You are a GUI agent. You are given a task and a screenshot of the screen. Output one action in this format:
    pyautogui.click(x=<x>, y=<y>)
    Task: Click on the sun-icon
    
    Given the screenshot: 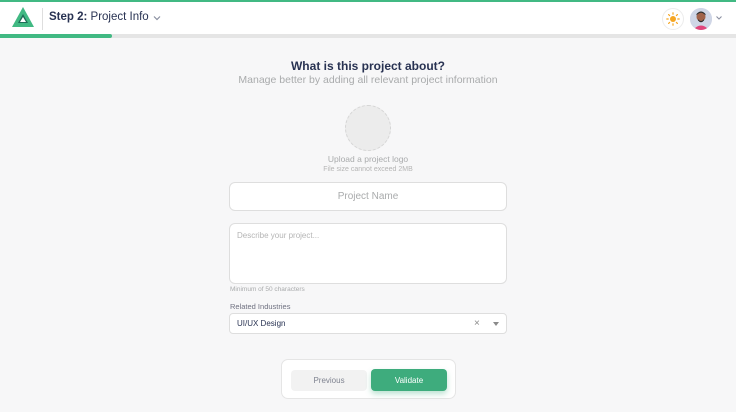 What is the action you would take?
    pyautogui.click(x=673, y=19)
    